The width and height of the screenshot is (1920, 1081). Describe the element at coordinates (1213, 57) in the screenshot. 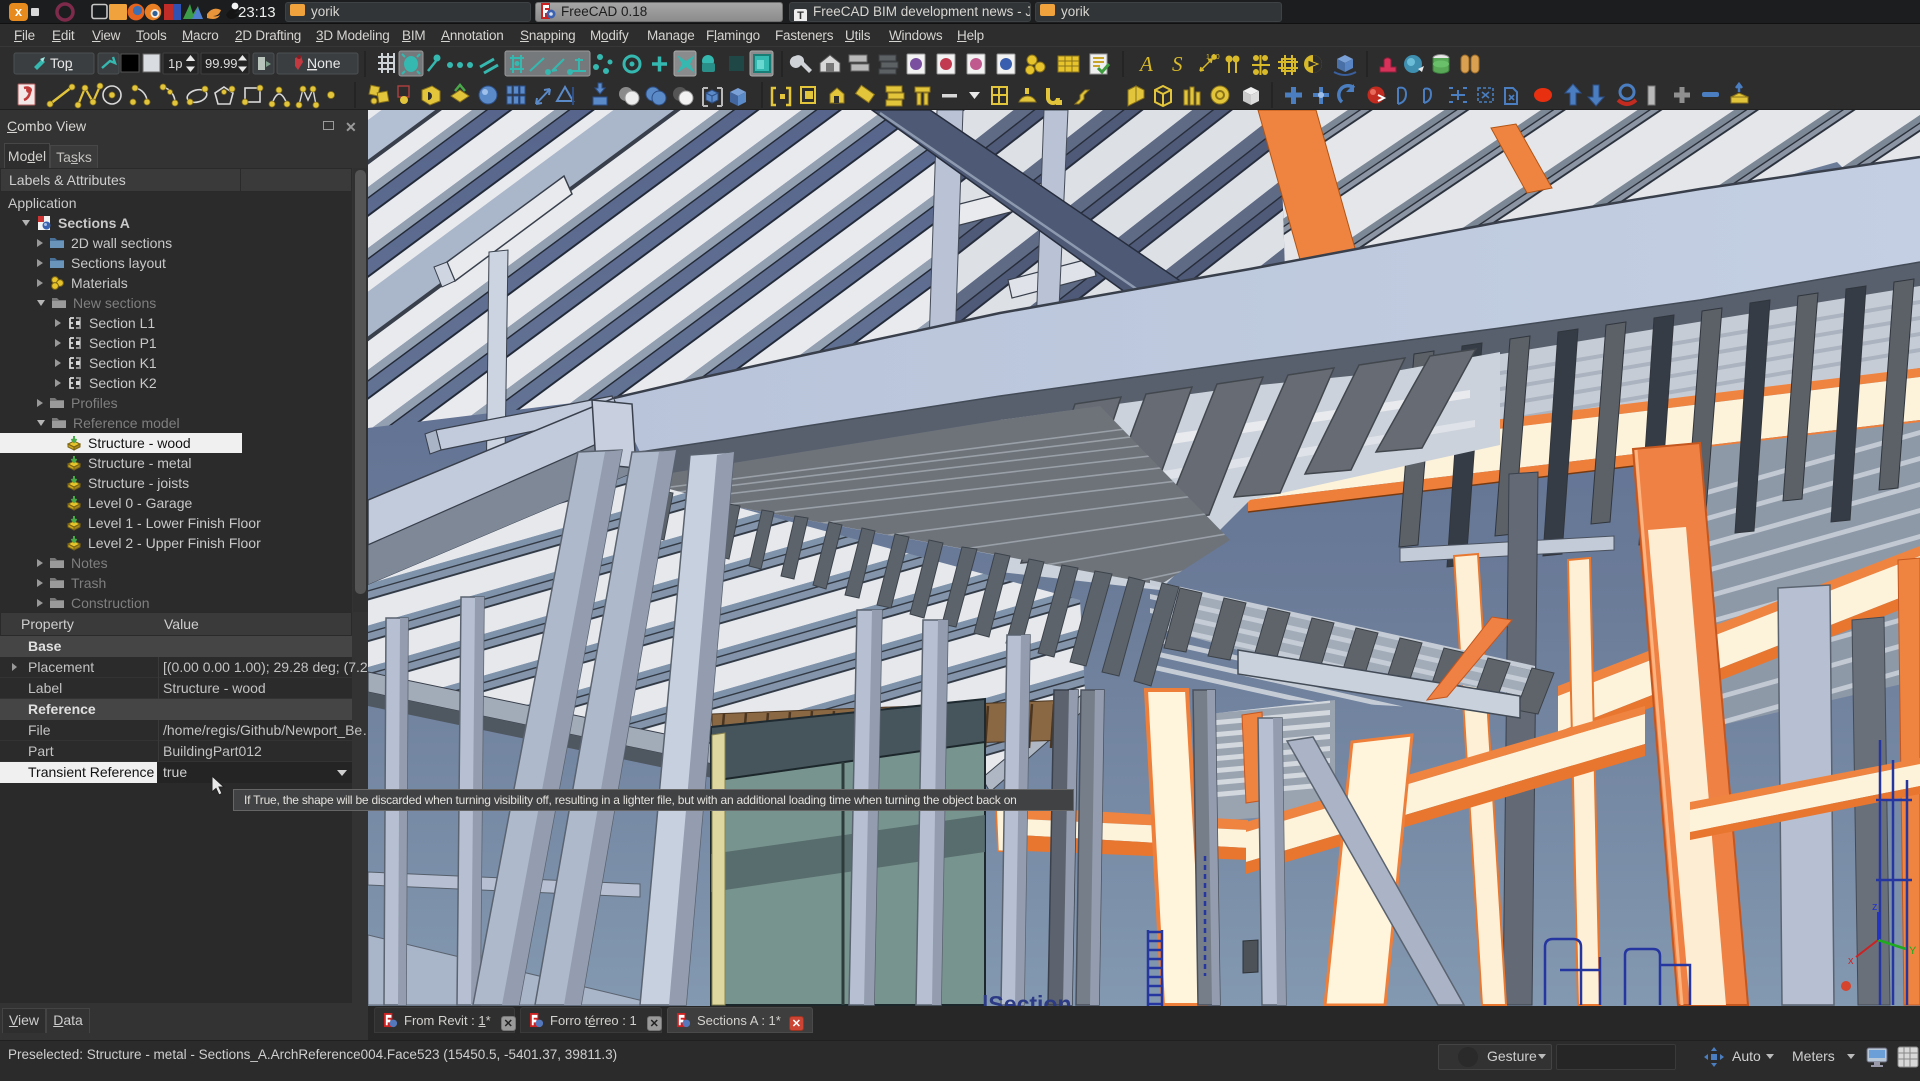

I see `svg-text: 1.00` at that location.